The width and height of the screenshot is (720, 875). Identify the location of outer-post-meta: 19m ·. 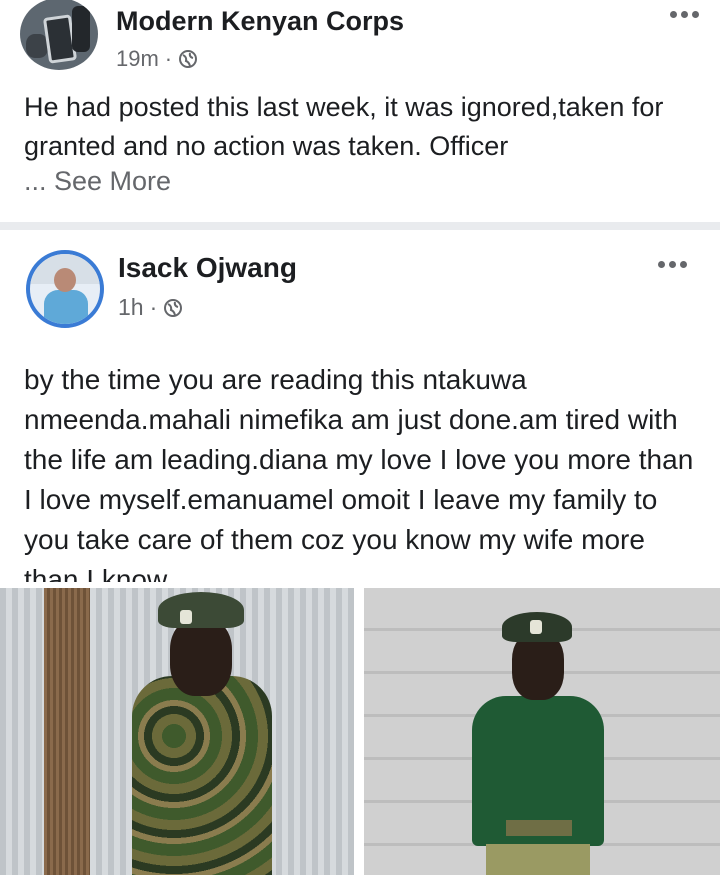
(157, 59).